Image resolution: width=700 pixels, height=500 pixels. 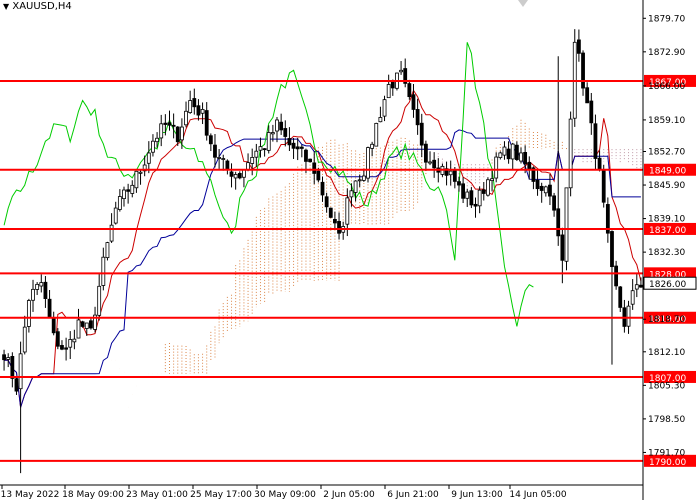 What do you see at coordinates (666, 220) in the screenshot?
I see `y-tick-label: 1839.10` at bounding box center [666, 220].